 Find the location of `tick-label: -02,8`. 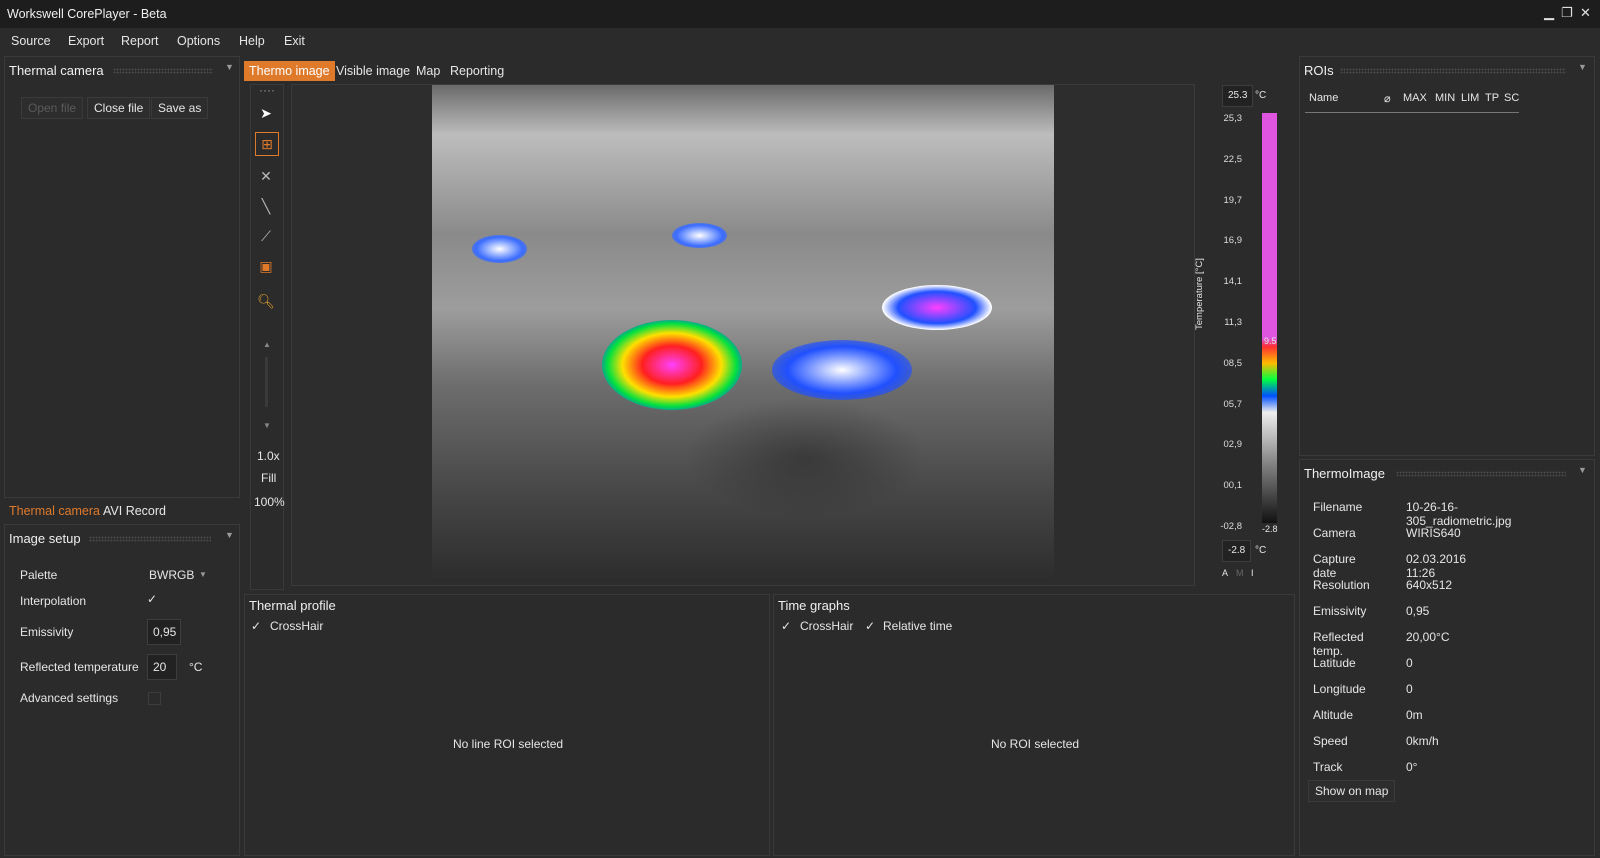

tick-label: -02,8 is located at coordinates (1231, 526).